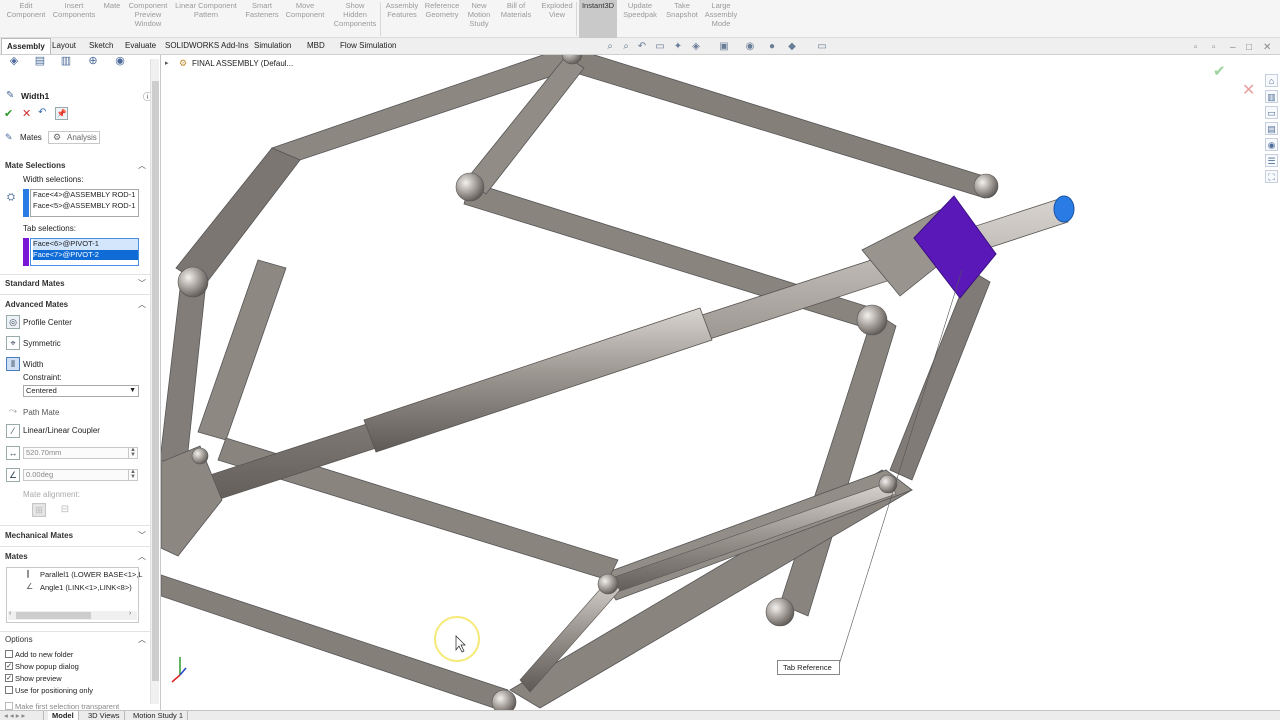 The height and width of the screenshot is (720, 1280). I want to click on tab-selections-list: Face<6>@PIVOT-1 Face<7>@PIVOT-2, so click(84, 252).